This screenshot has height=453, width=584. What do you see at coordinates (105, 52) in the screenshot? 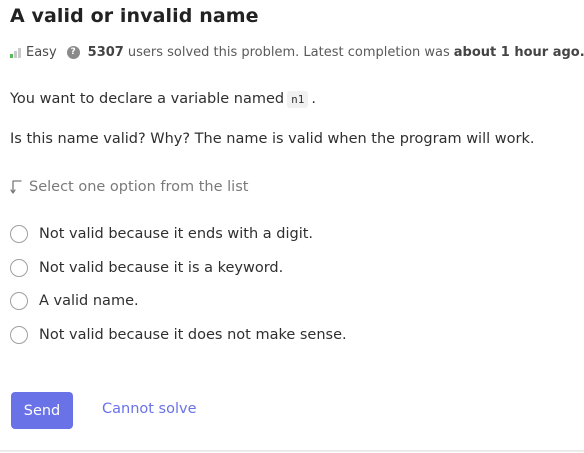
I see `solved-count: 5307` at bounding box center [105, 52].